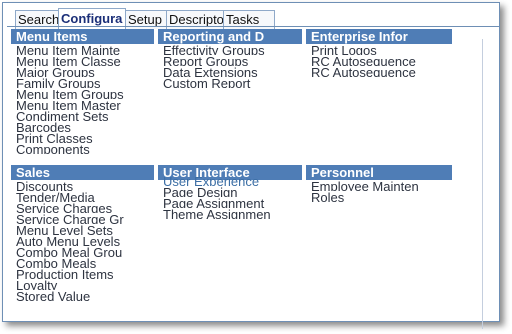  What do you see at coordinates (85, 115) in the screenshot?
I see `link-condiment-sets: Condiment Sets` at bounding box center [85, 115].